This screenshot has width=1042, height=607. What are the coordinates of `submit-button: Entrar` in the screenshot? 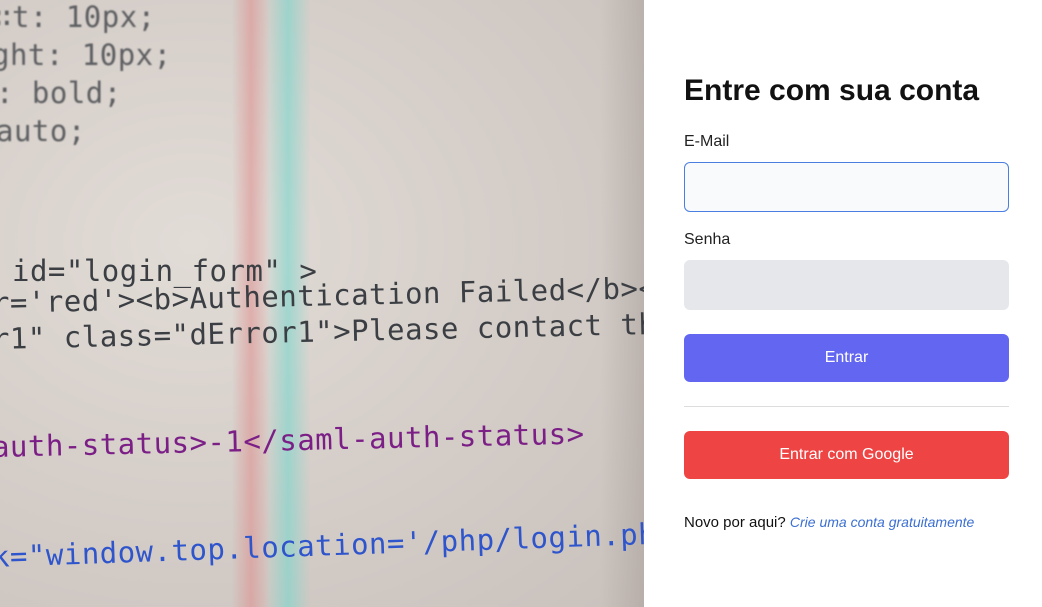 It's located at (846, 358).